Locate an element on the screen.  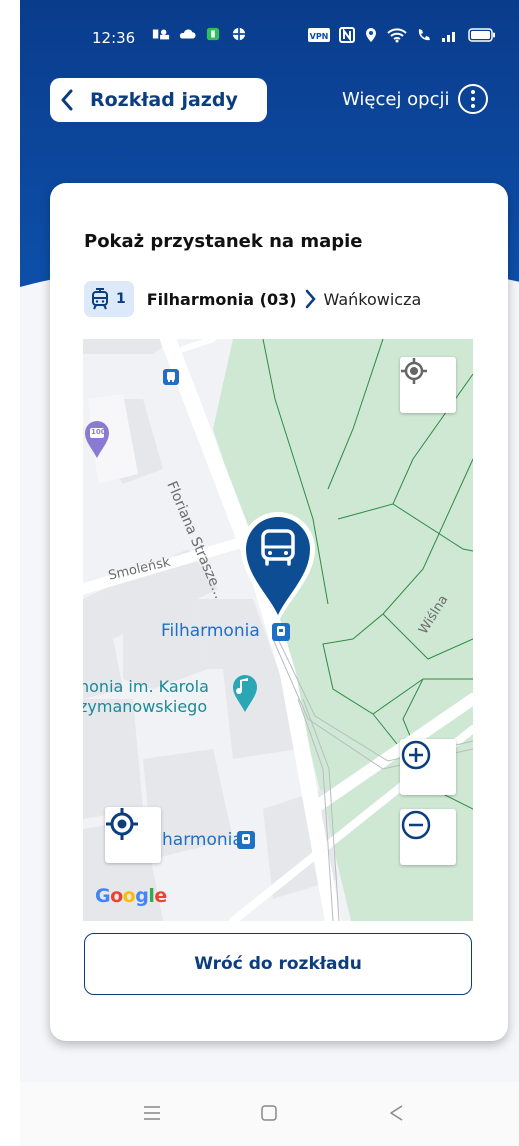
tram-icon is located at coordinates (100, 299).